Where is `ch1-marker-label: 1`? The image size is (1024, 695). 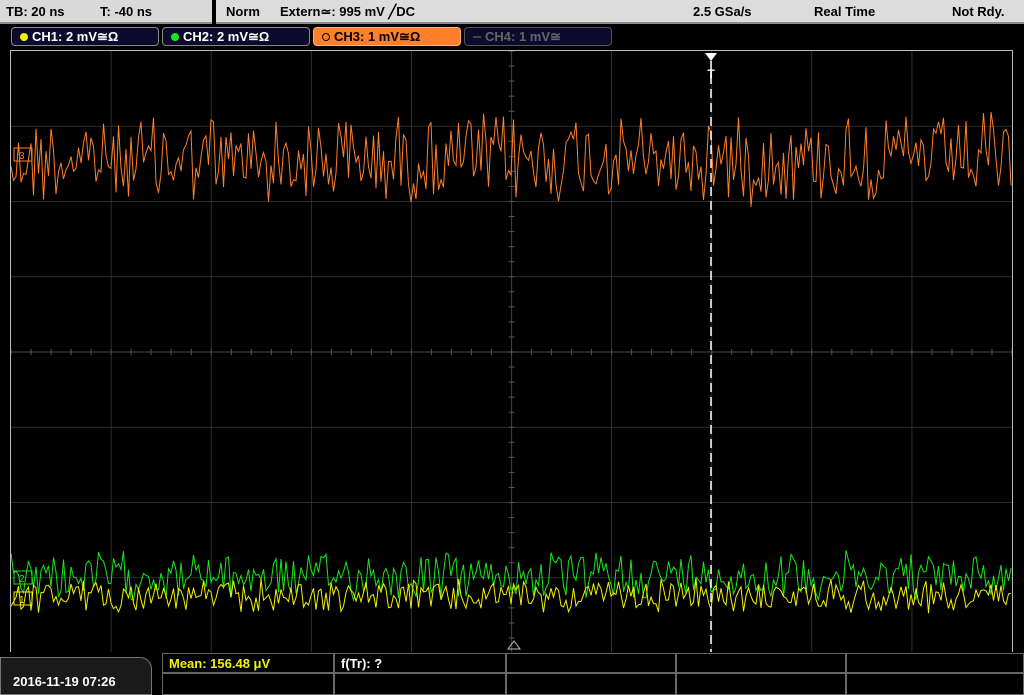 ch1-marker-label: 1 is located at coordinates (22, 600).